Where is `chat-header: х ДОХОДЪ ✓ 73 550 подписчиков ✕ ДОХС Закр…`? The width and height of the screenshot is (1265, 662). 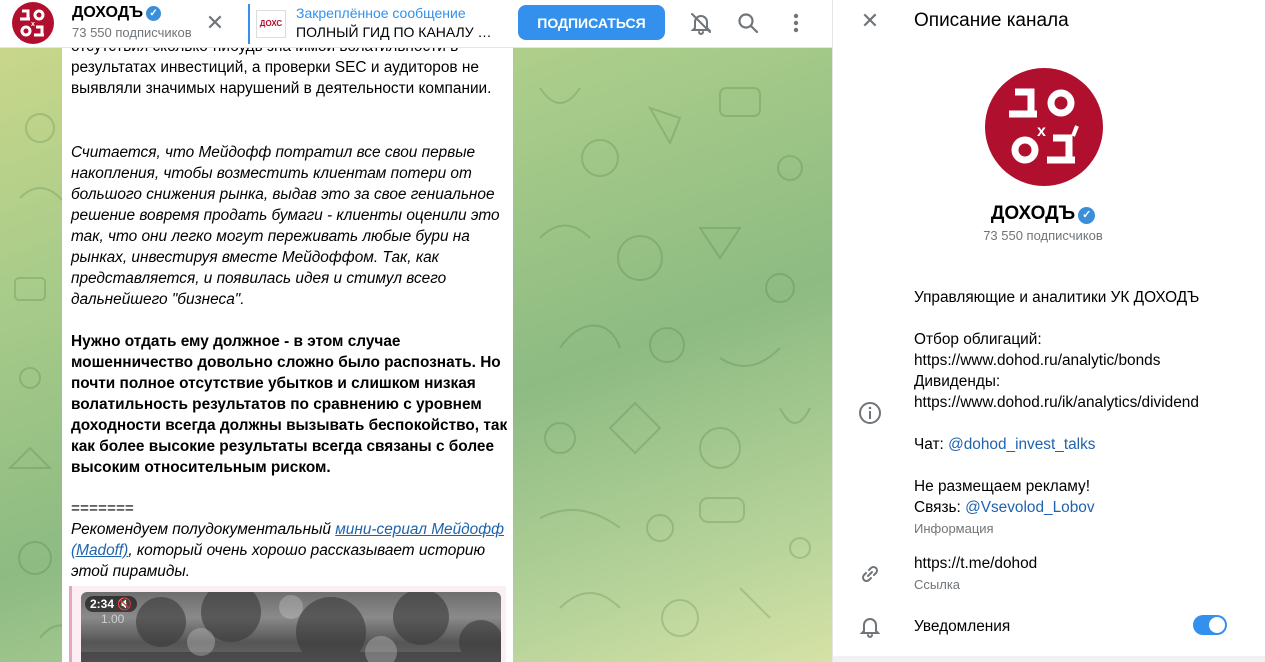
chat-header: х ДОХОДЪ ✓ 73 550 подписчиков ✕ ДОХС Закр… is located at coordinates (416, 24).